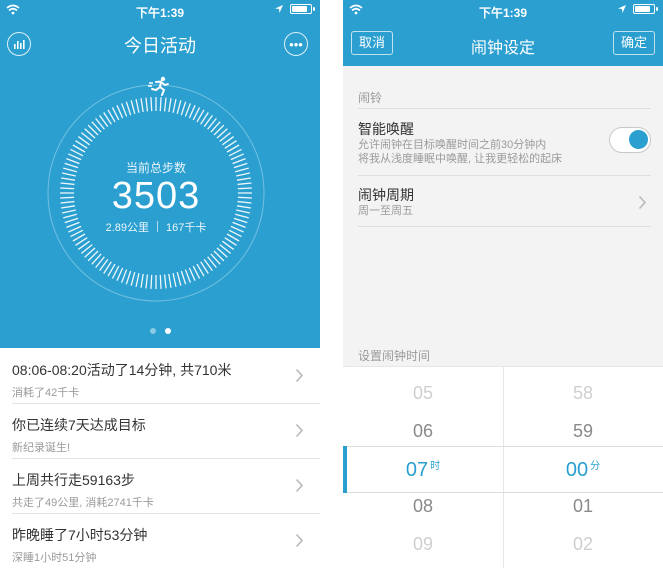 This screenshot has height=568, width=663. Describe the element at coordinates (46, 393) in the screenshot. I see `list-item-subtitle: 消耗了42千卡` at that location.